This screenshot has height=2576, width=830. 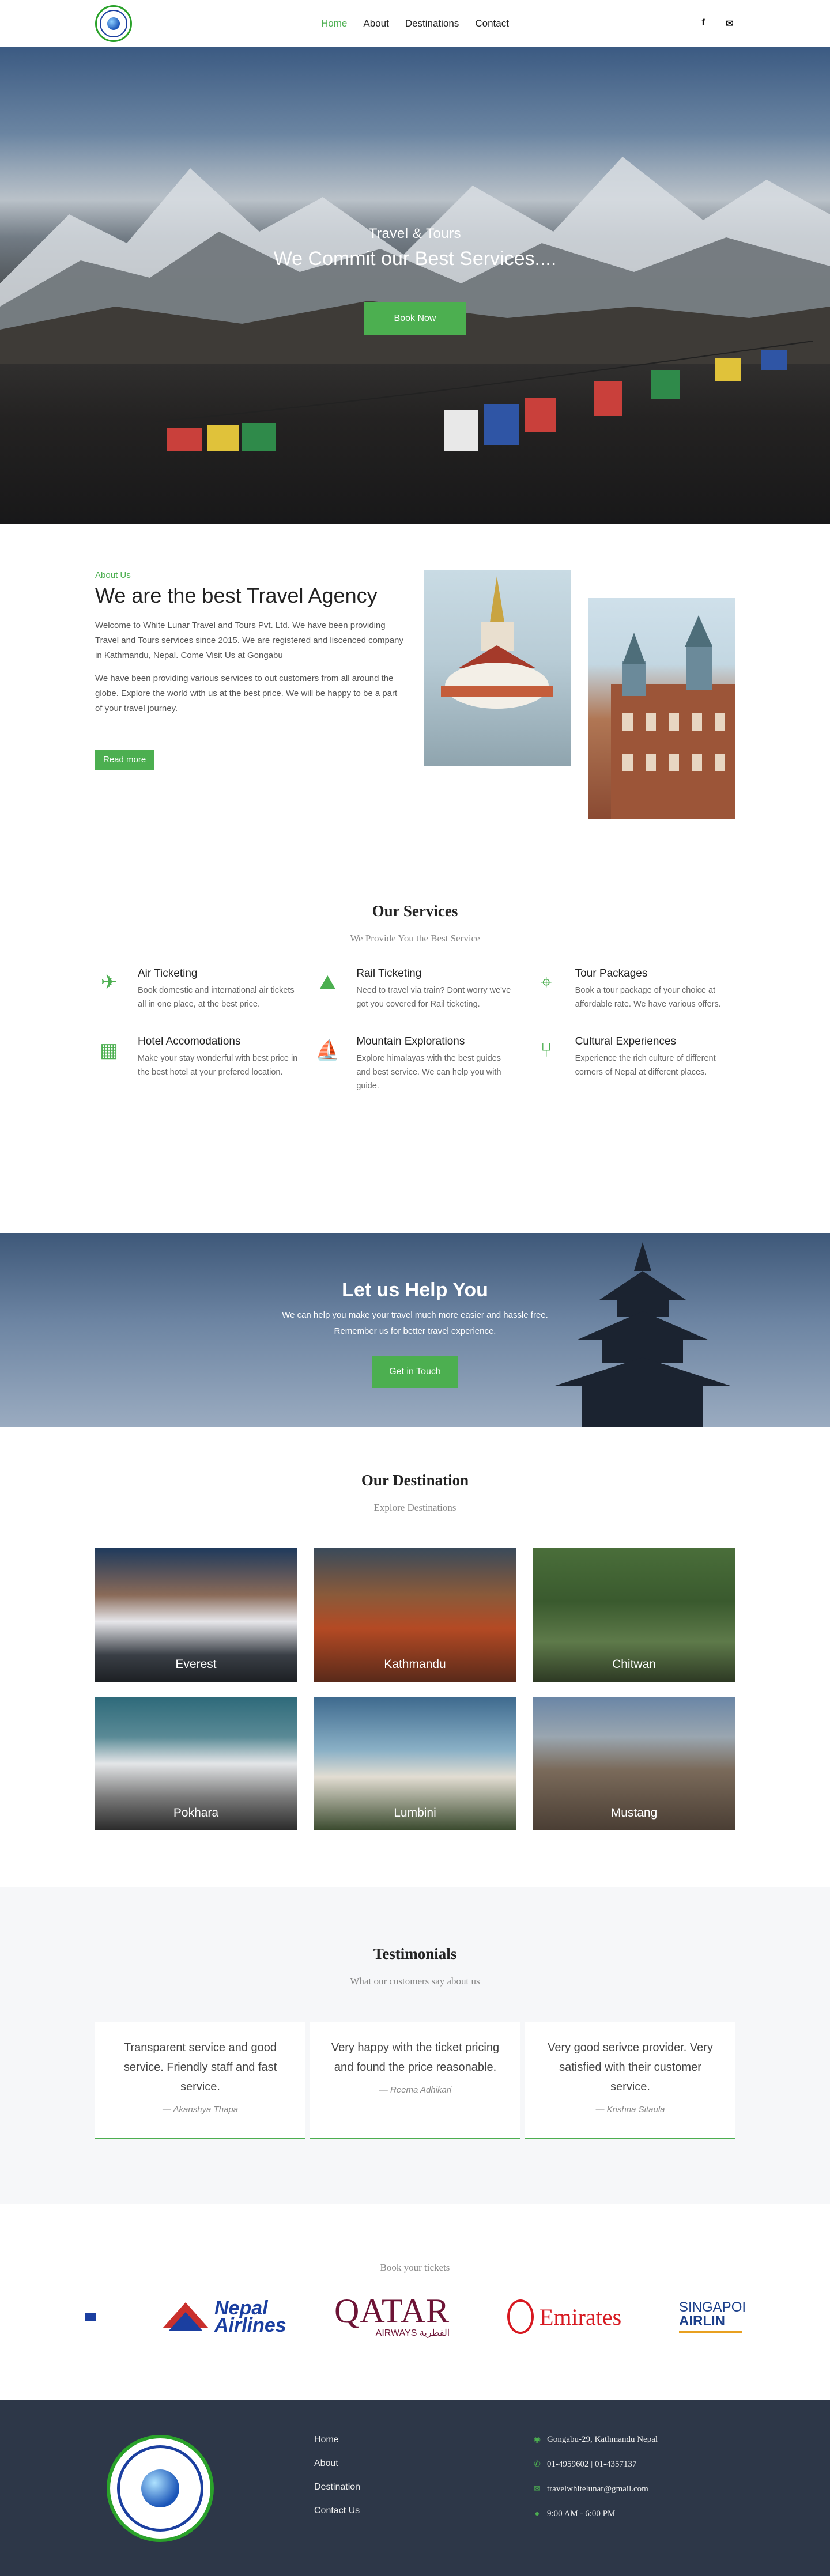 What do you see at coordinates (337, 2511) in the screenshot?
I see `footer-link-contact: Contact Us` at bounding box center [337, 2511].